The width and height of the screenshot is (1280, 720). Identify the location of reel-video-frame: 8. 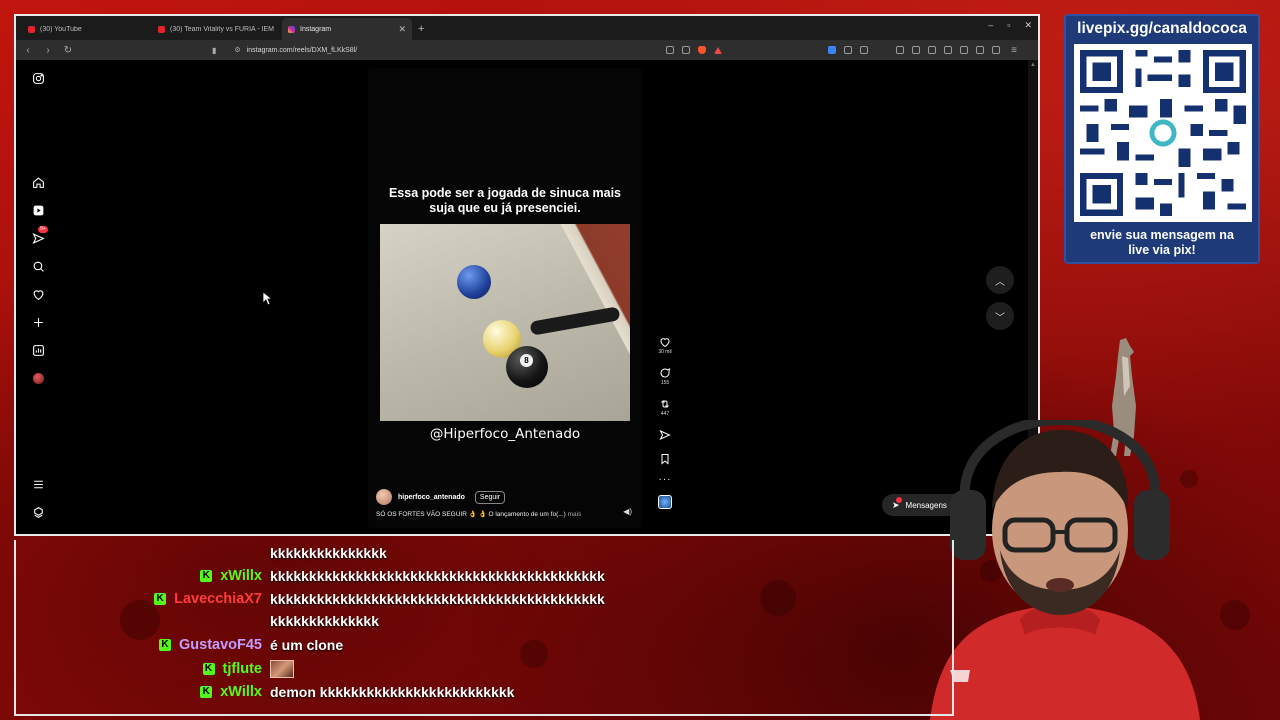
(505, 322).